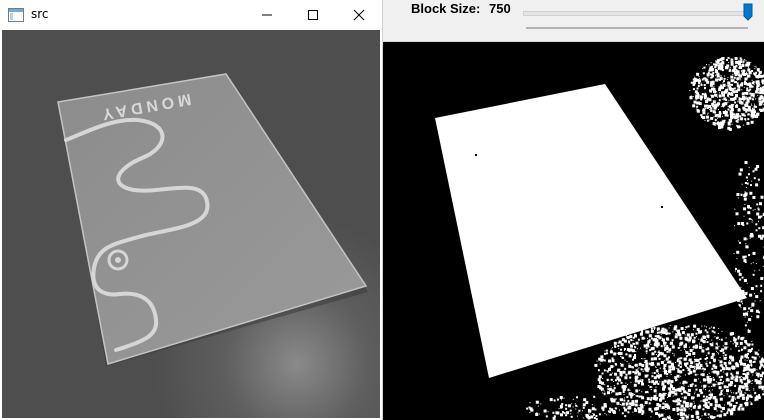  Describe the element at coordinates (191, 15) in the screenshot. I see `title-bar: src` at that location.